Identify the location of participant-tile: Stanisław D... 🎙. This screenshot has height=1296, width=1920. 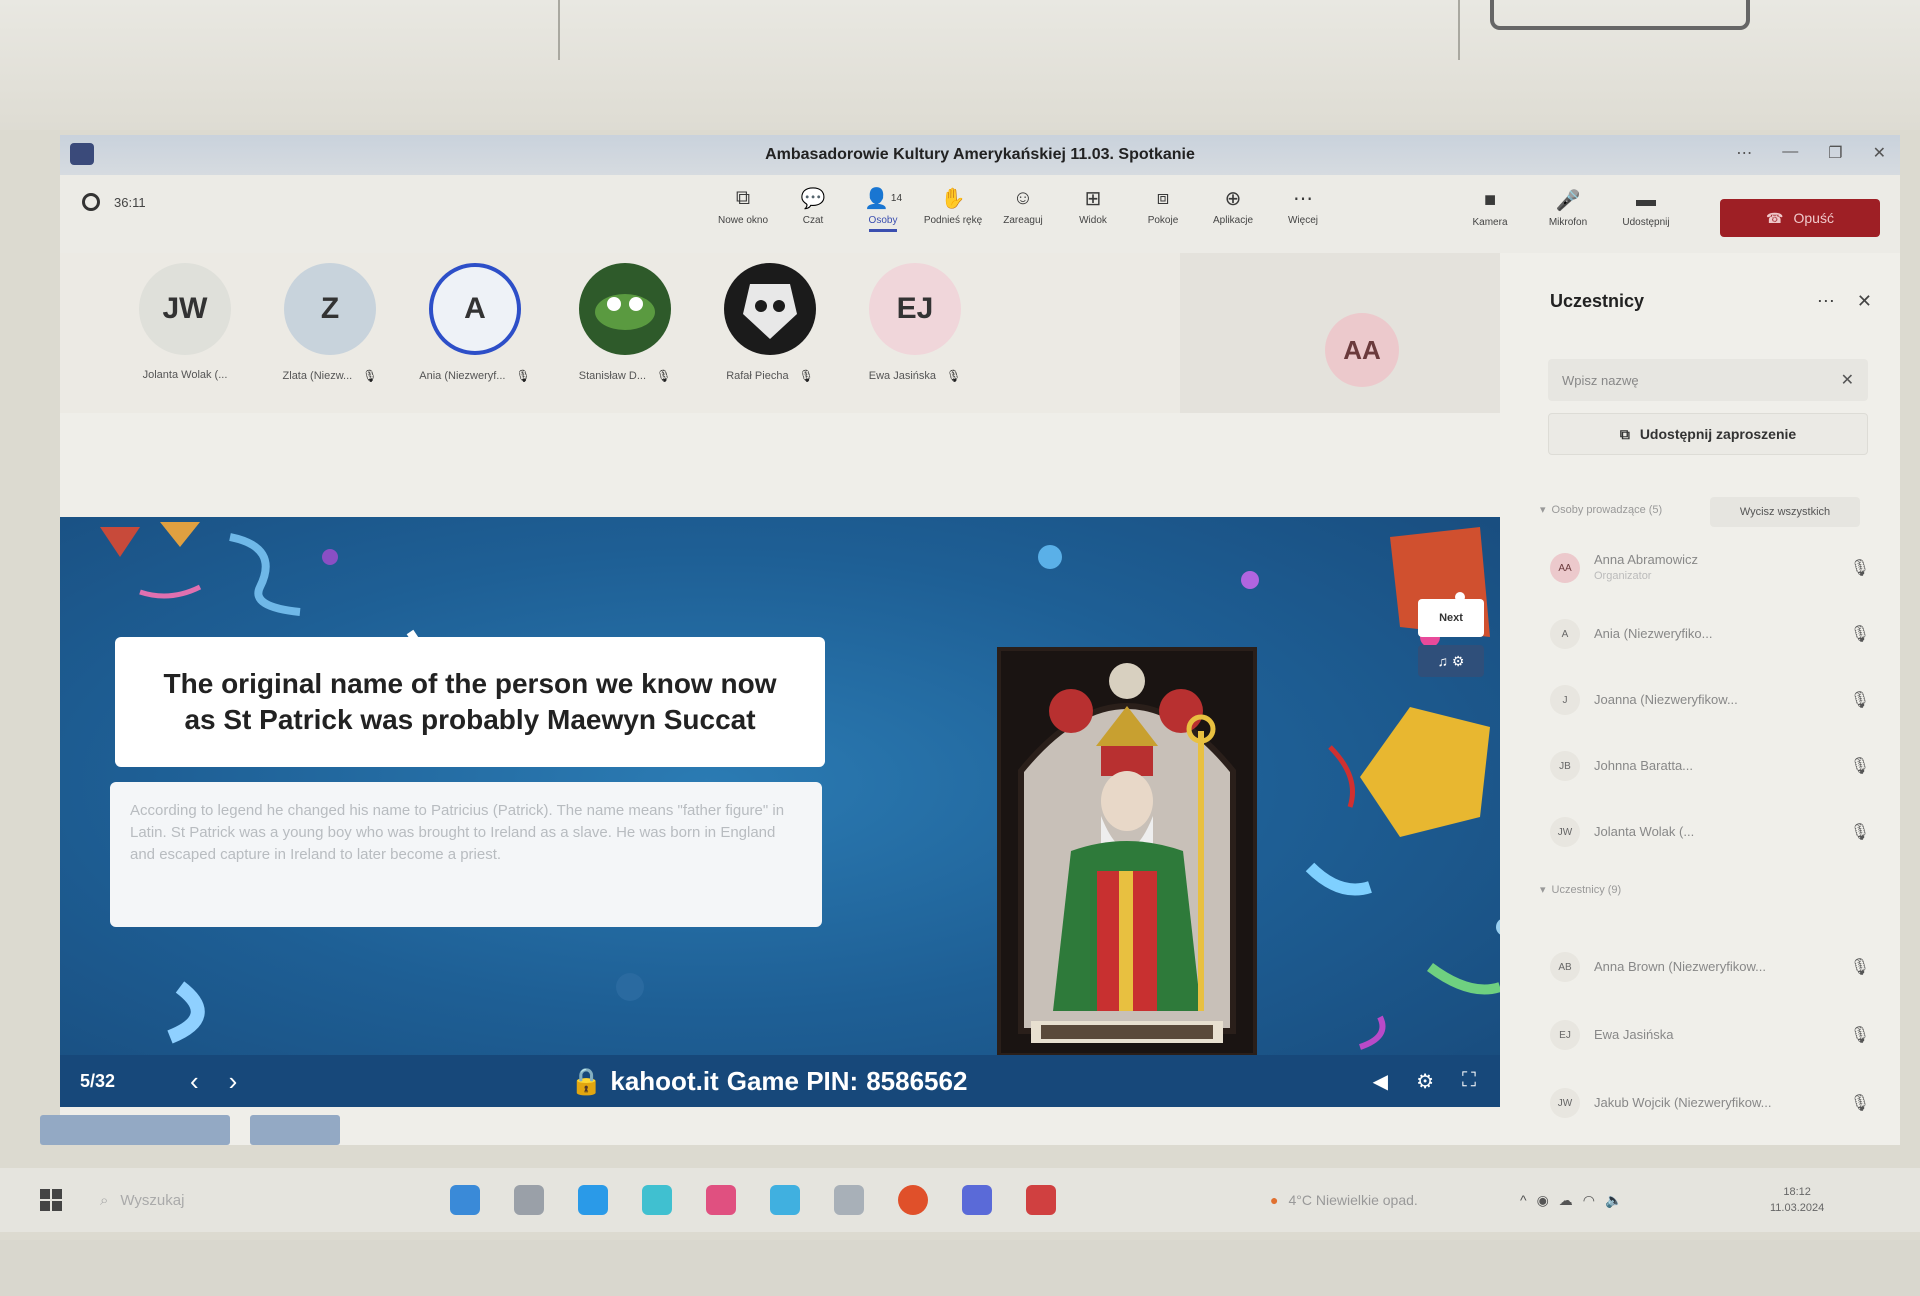
(625, 323).